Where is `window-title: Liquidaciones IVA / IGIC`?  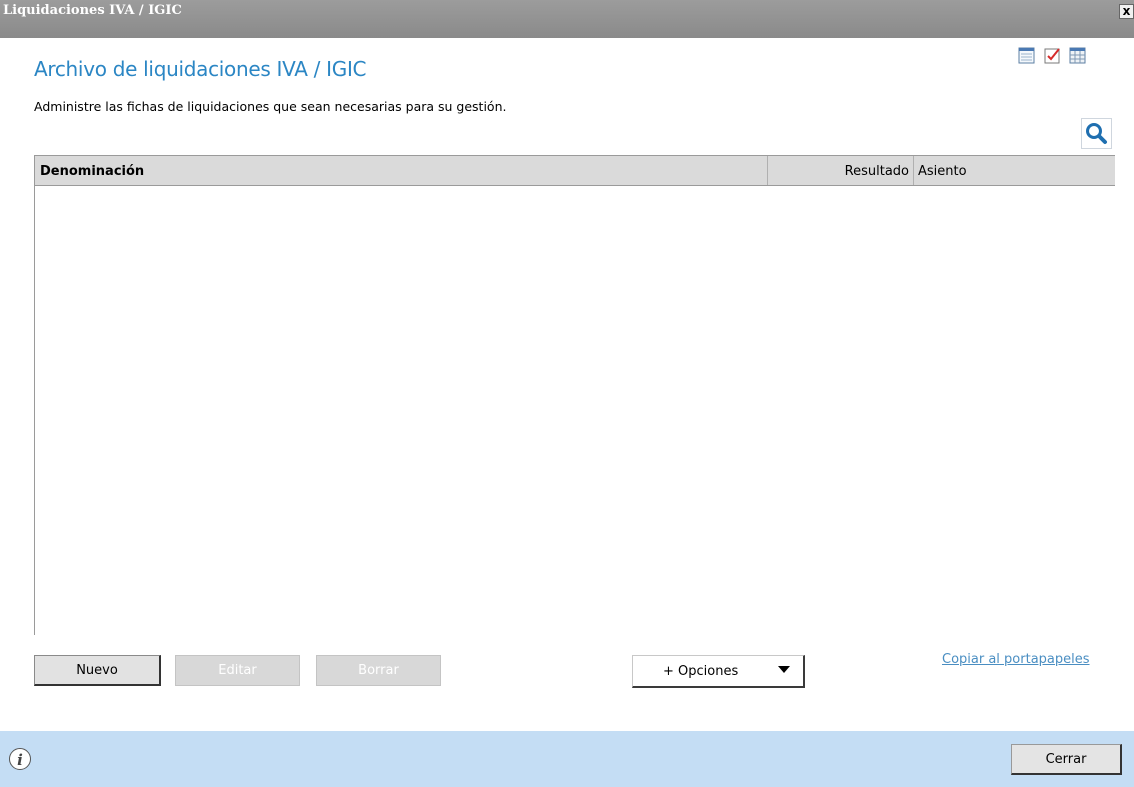 window-title: Liquidaciones IVA / IGIC is located at coordinates (92, 10).